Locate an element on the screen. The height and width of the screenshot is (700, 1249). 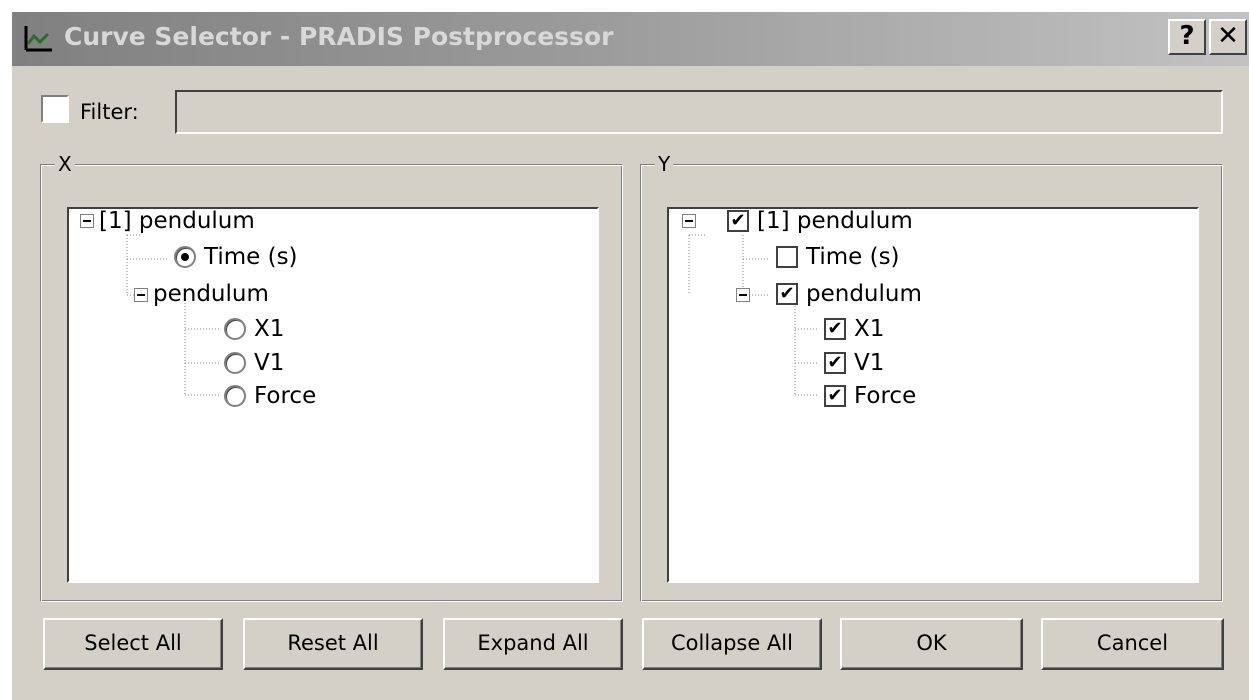
tree-item-force: Force is located at coordinates (270, 396).